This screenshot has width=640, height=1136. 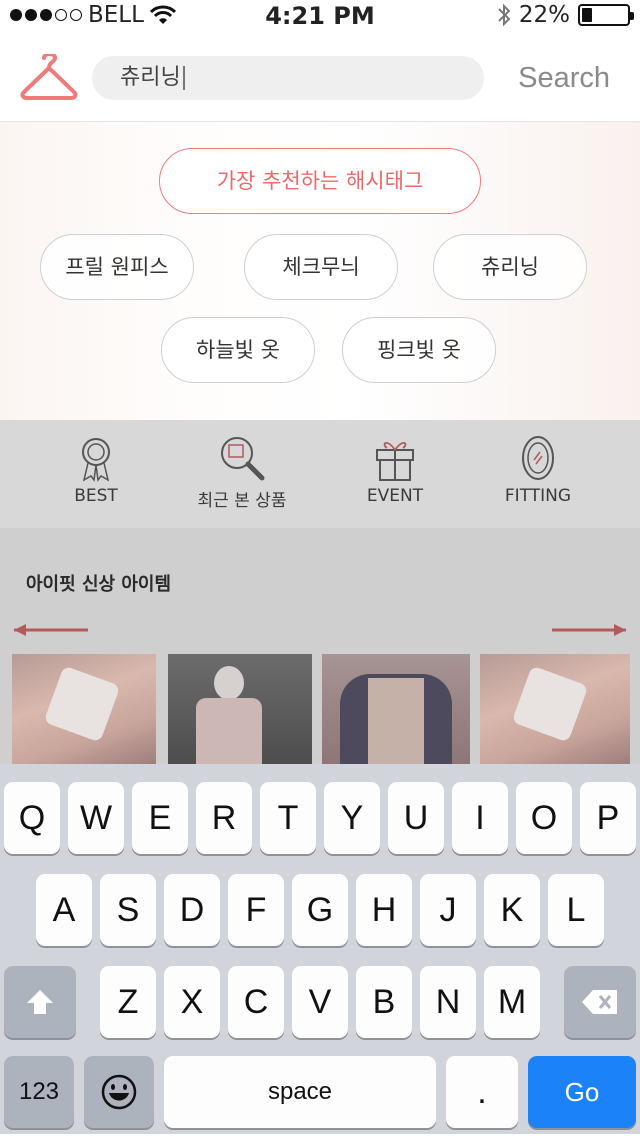 What do you see at coordinates (256, 910) in the screenshot?
I see `key-f: F` at bounding box center [256, 910].